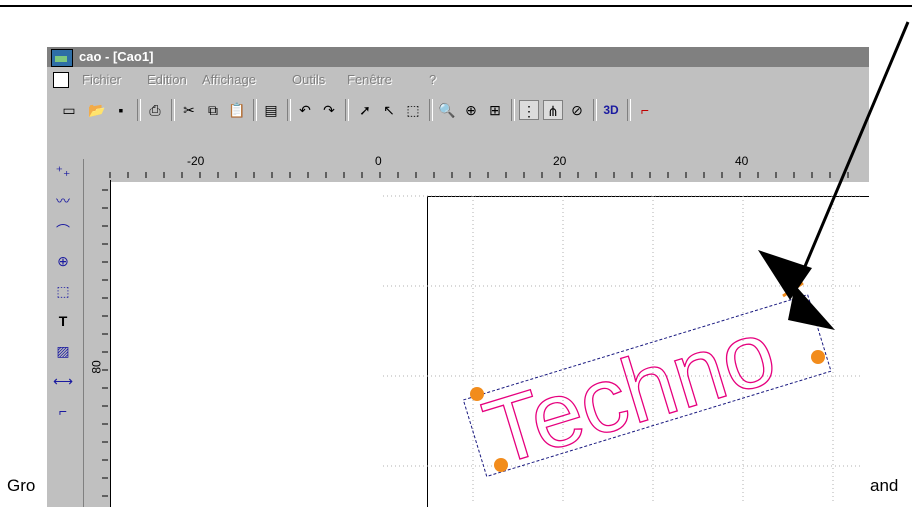 Image resolution: width=912 pixels, height=507 pixels. I want to click on pointer-arrowhead, so click(785, 275).